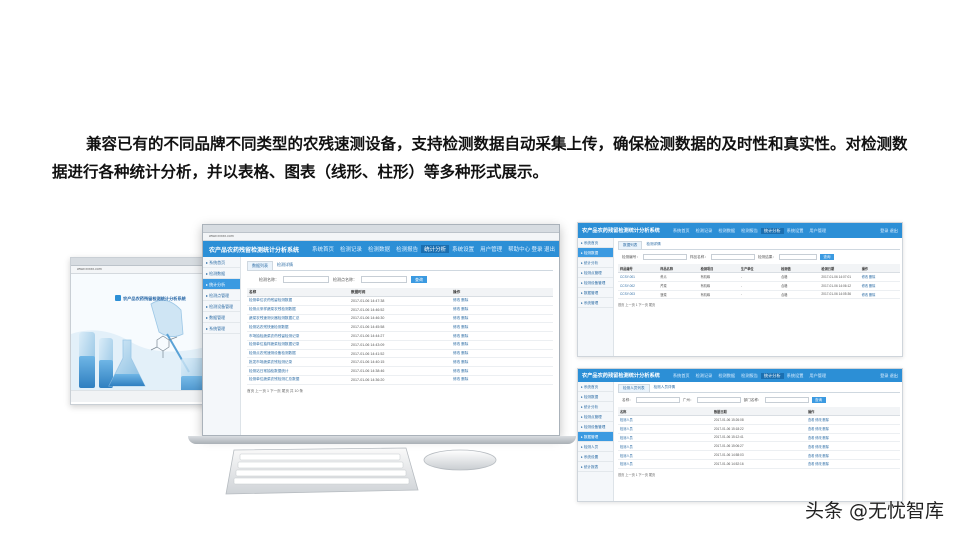 This screenshot has height=540, width=960. I want to click on table-cell: 检测单位蔬菜农残检测汇总数据, so click(298, 380).